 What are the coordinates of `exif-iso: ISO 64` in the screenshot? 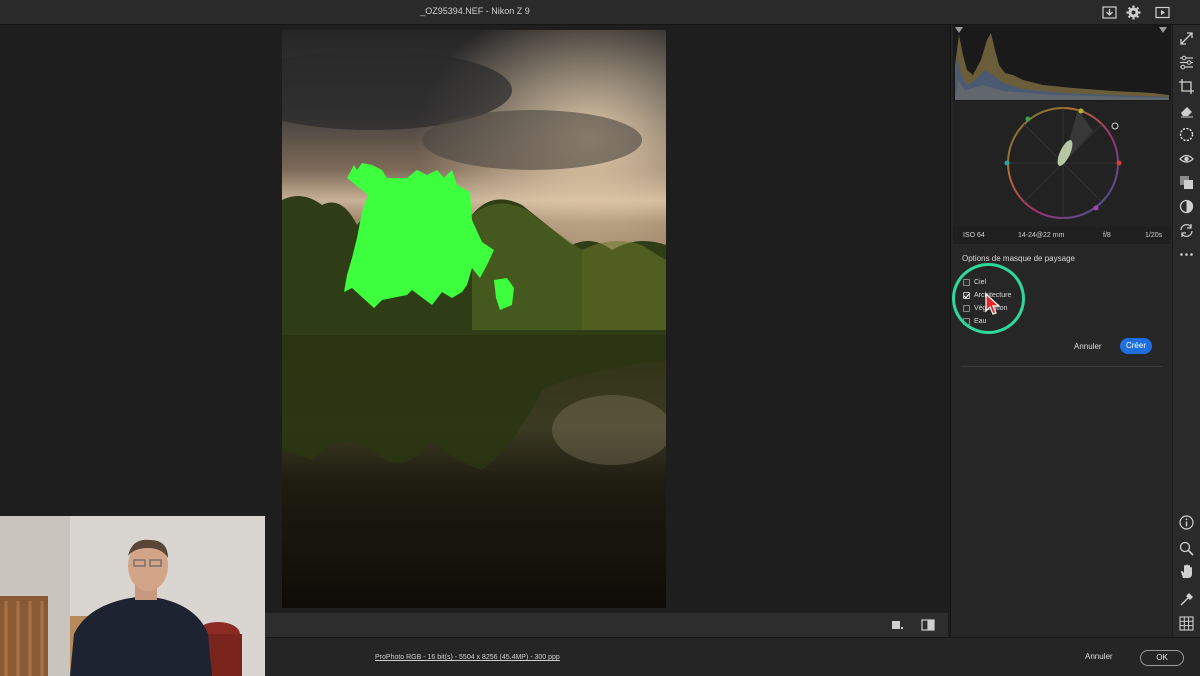 It's located at (974, 235).